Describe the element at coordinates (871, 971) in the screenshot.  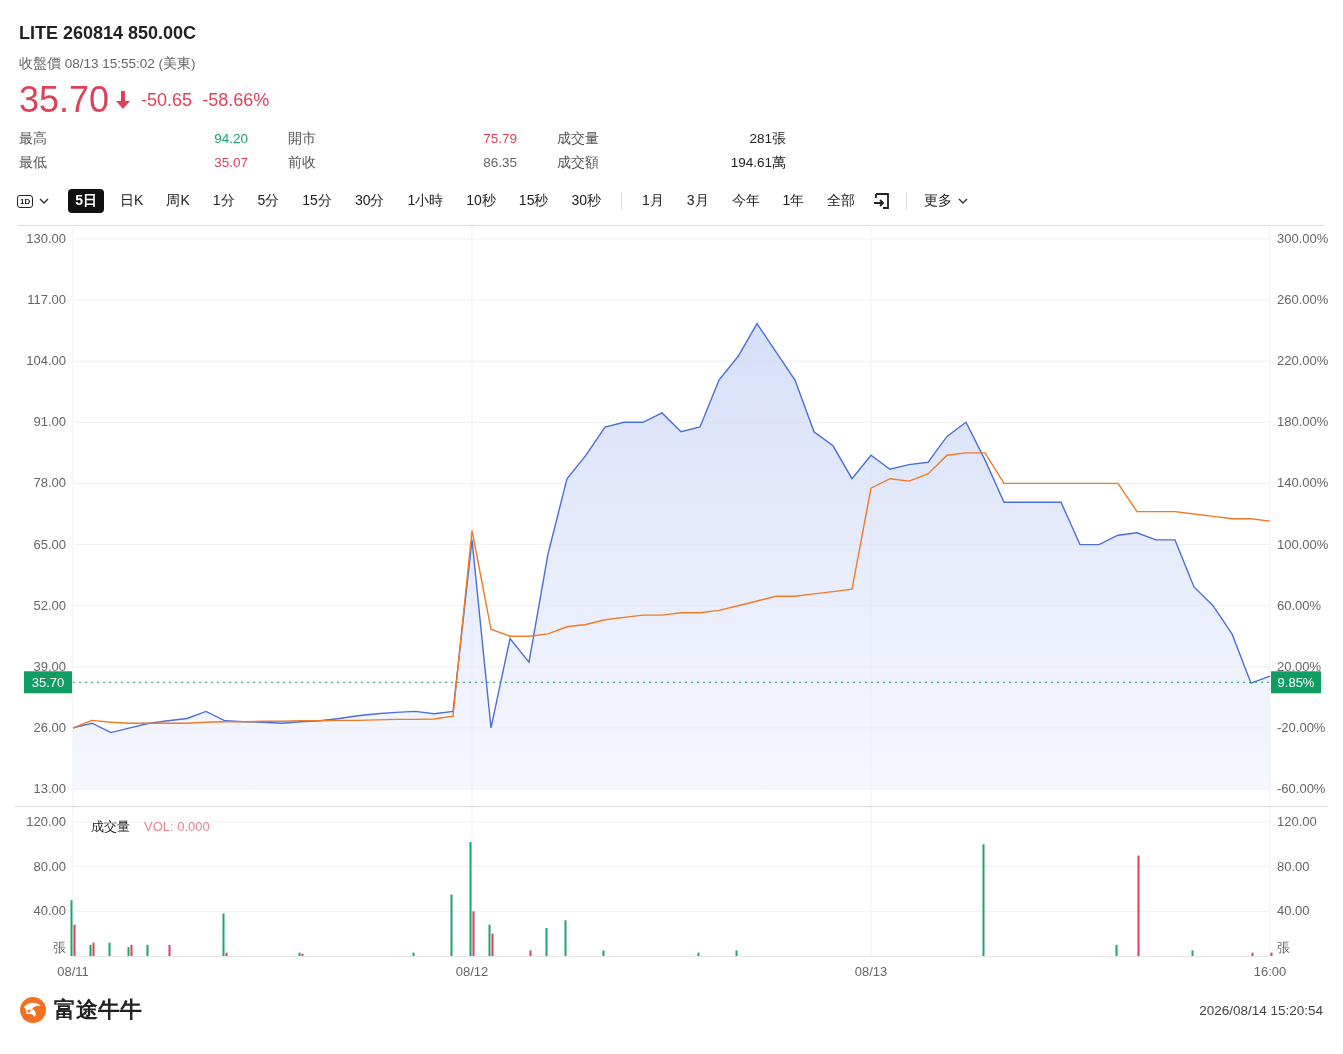
I see `date-axis-label: 08/13` at that location.